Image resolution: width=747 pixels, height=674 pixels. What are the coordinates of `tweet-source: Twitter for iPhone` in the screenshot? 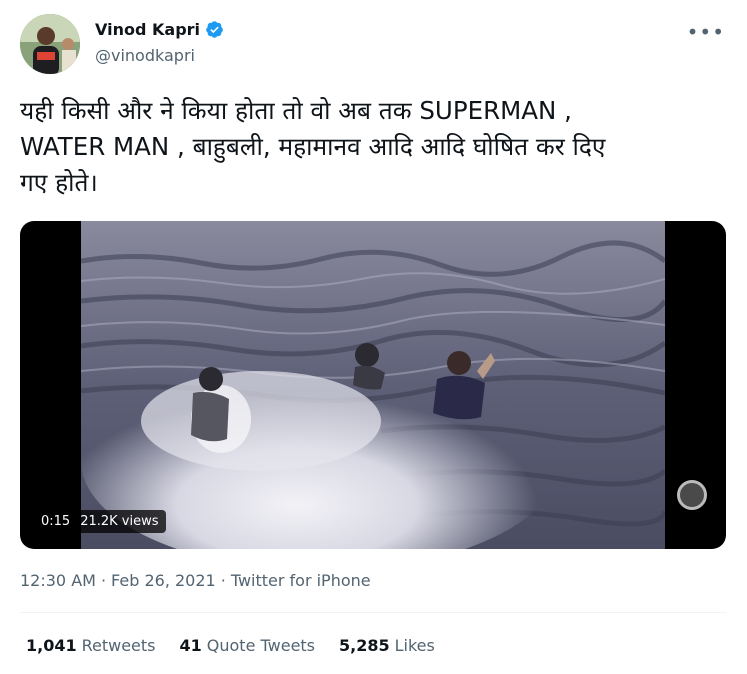 It's located at (301, 580).